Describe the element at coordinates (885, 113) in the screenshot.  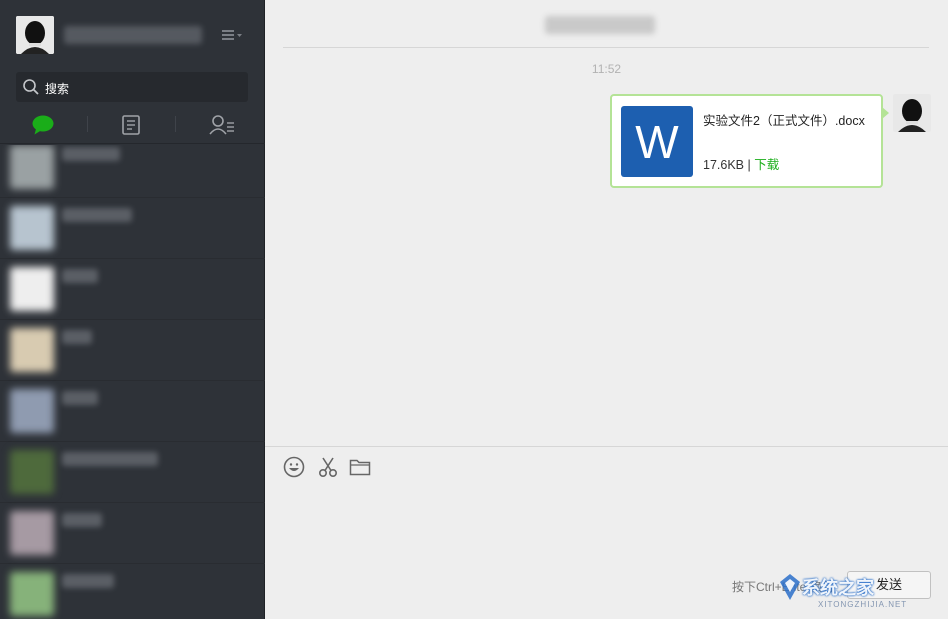
I see `bubble-arrow` at that location.